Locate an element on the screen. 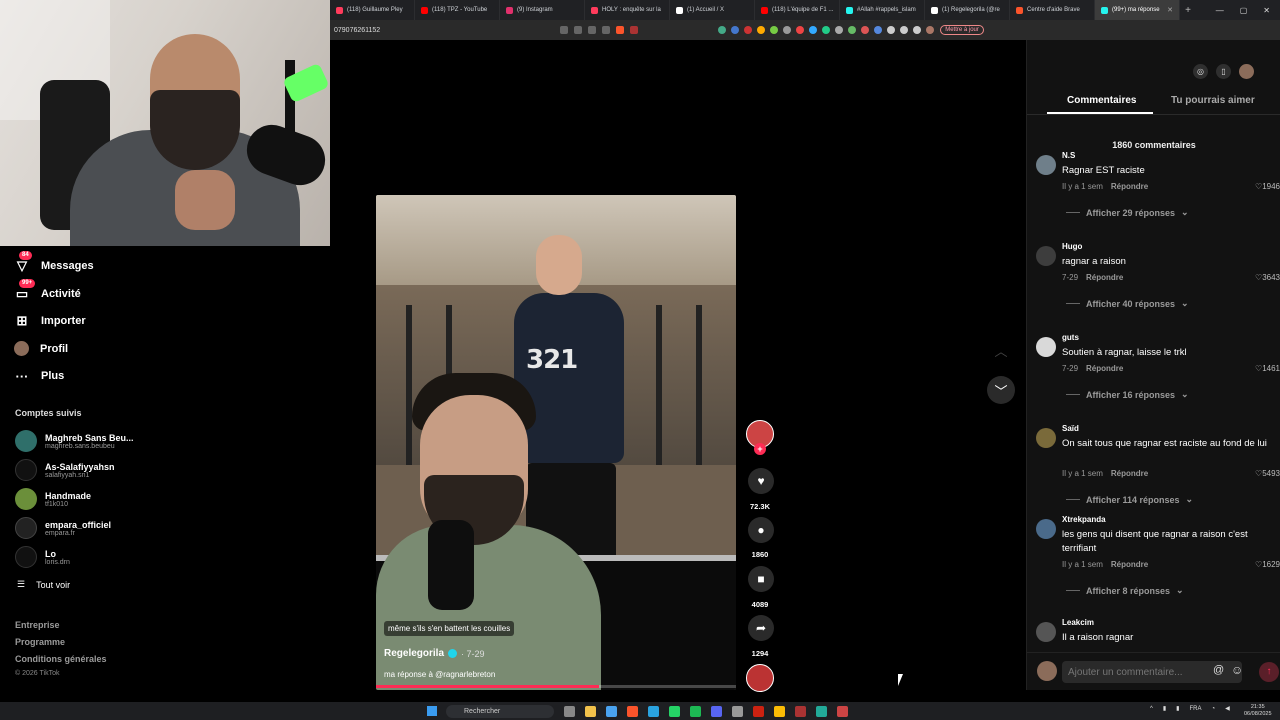 This screenshot has width=1280, height=720. tab-comments: Commentaires is located at coordinates (1101, 100).